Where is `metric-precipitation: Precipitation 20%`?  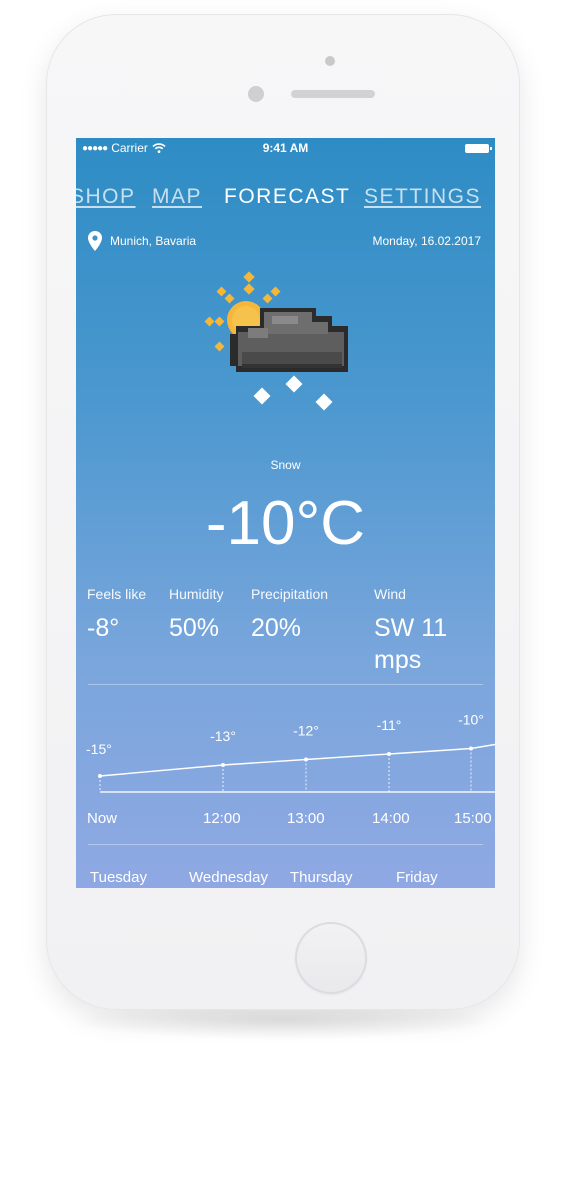
metric-precipitation: Precipitation 20% is located at coordinates (289, 615).